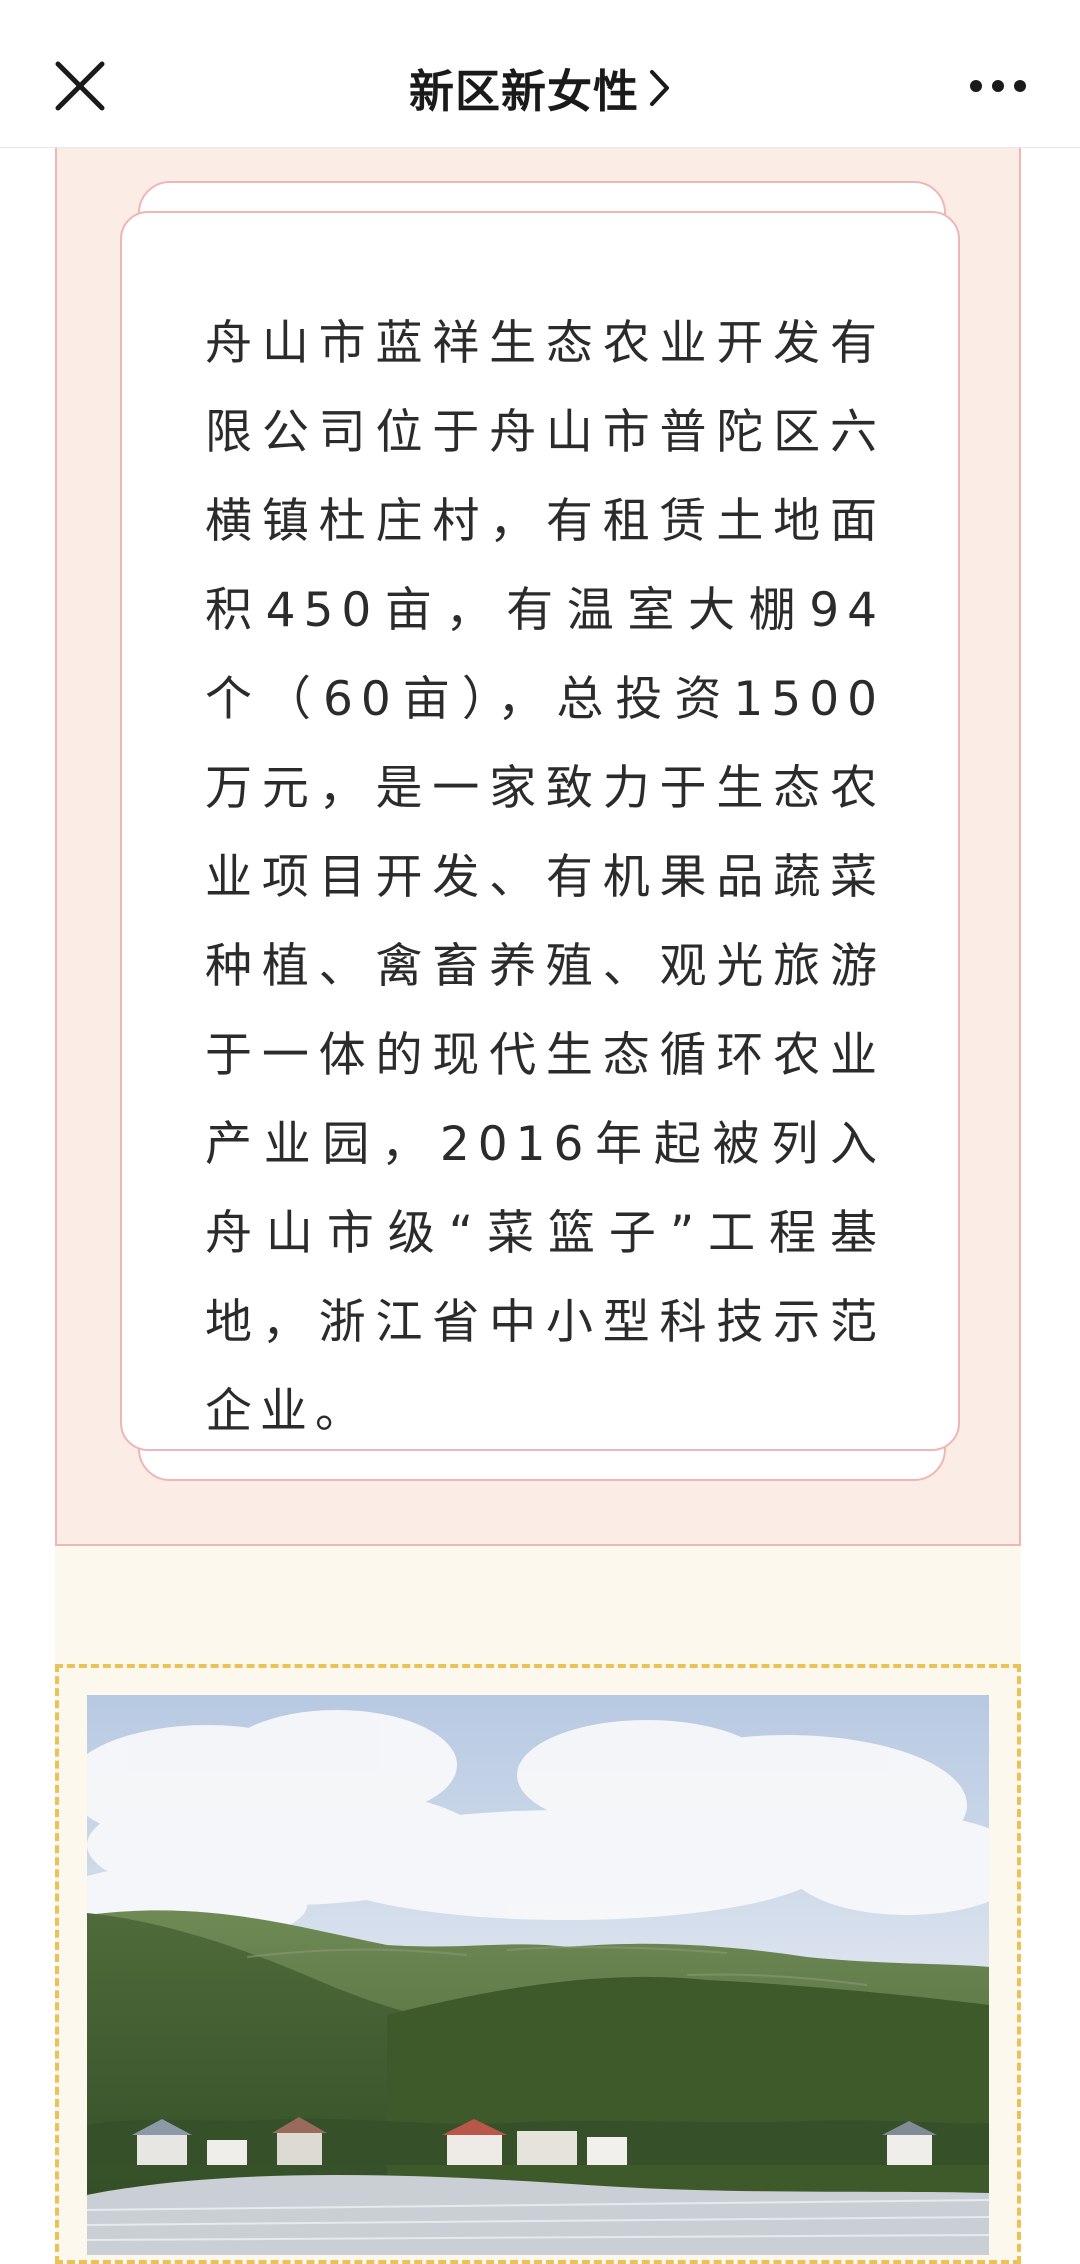 The height and width of the screenshot is (2264, 1080). What do you see at coordinates (659, 87) in the screenshot?
I see `chevron-right-icon` at bounding box center [659, 87].